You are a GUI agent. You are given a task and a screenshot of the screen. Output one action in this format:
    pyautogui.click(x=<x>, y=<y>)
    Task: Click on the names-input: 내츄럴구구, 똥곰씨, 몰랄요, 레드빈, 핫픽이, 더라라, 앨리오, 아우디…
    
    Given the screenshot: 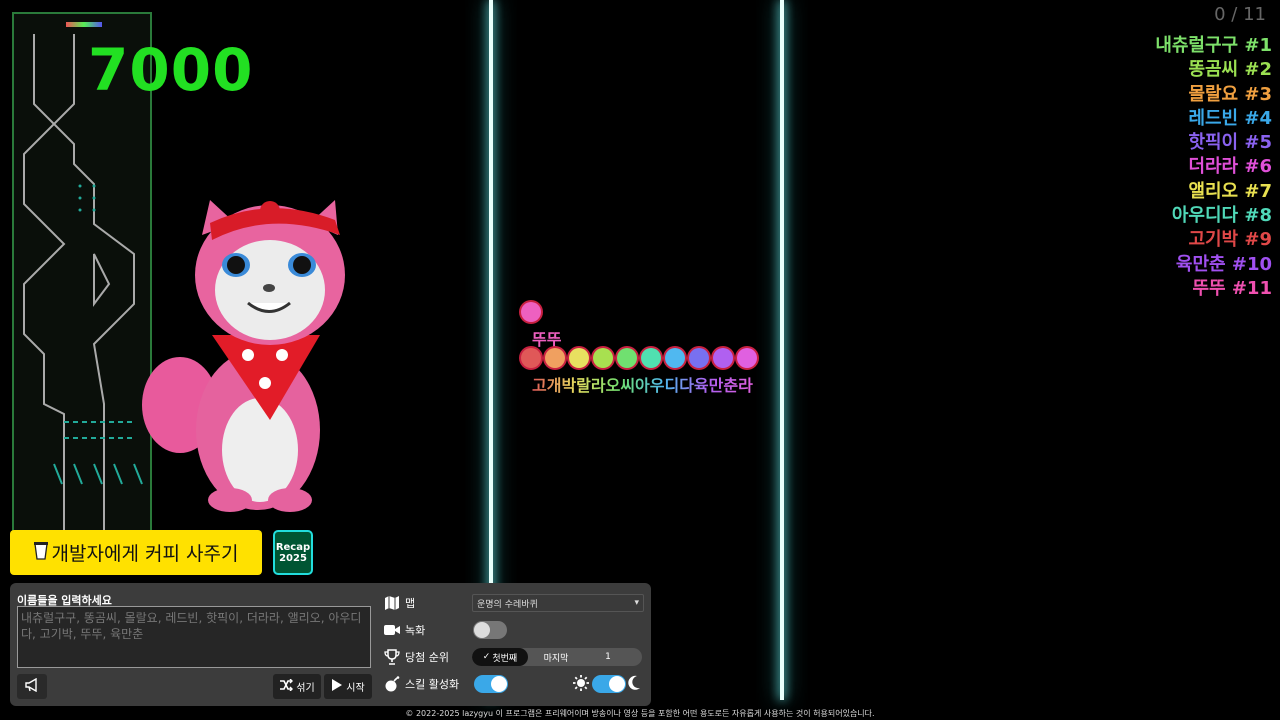 What is the action you would take?
    pyautogui.click(x=194, y=637)
    